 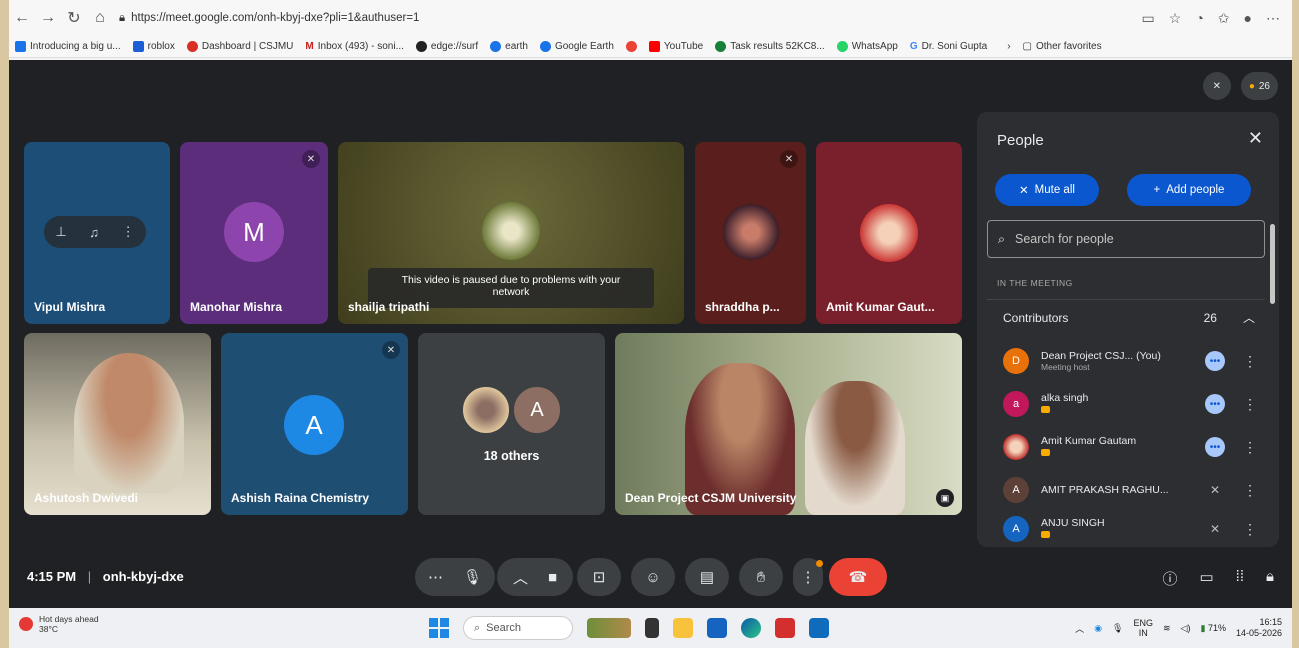 I want to click on collections-icon: ◔, so click(x=1199, y=18).